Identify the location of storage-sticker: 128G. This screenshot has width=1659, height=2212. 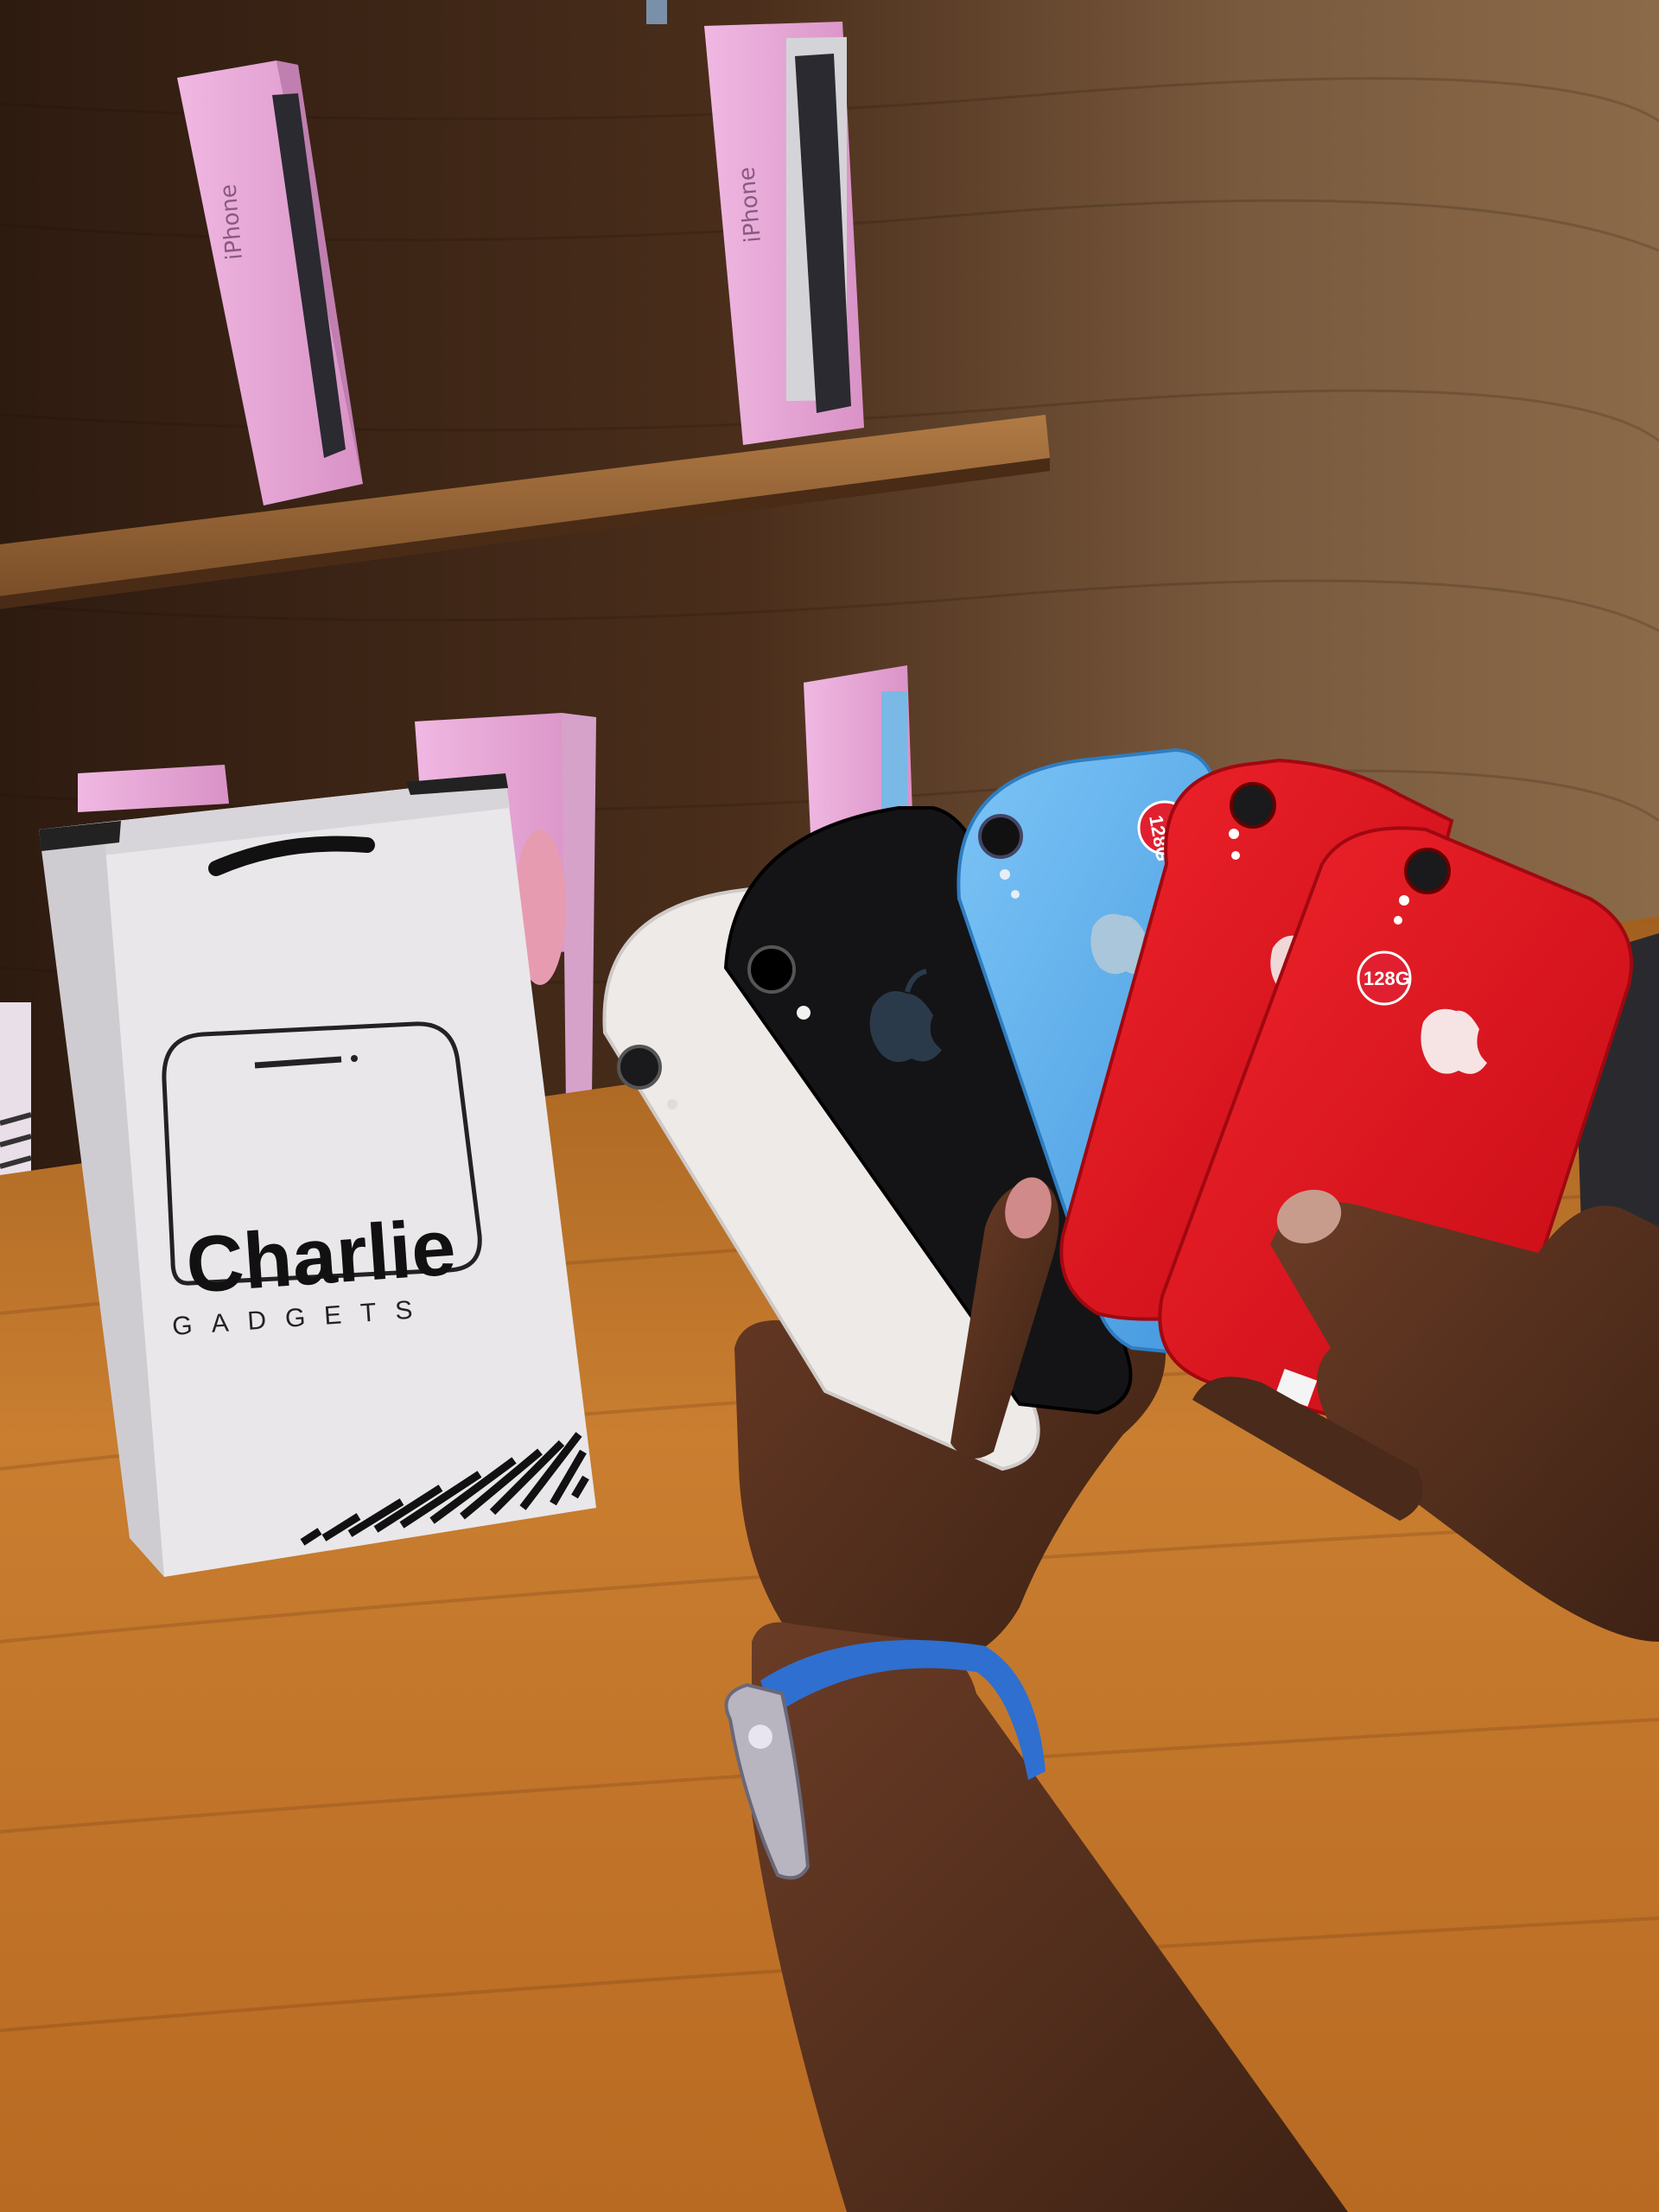
(1384, 978).